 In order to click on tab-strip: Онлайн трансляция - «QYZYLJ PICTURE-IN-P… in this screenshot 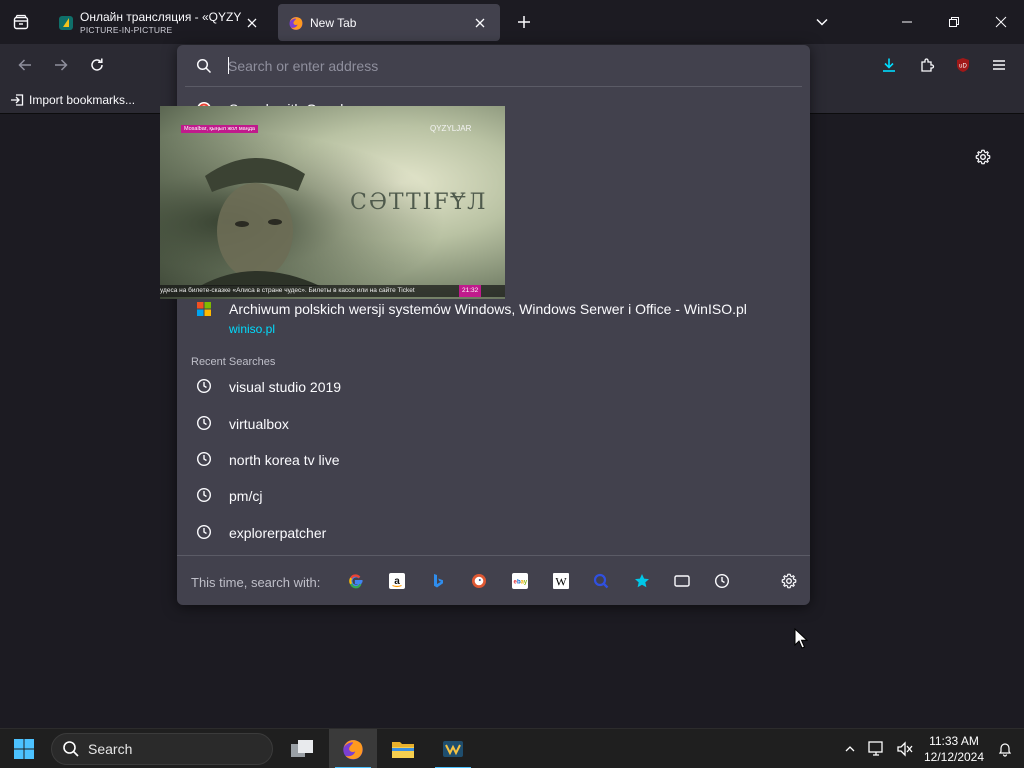, I will do `click(512, 22)`.